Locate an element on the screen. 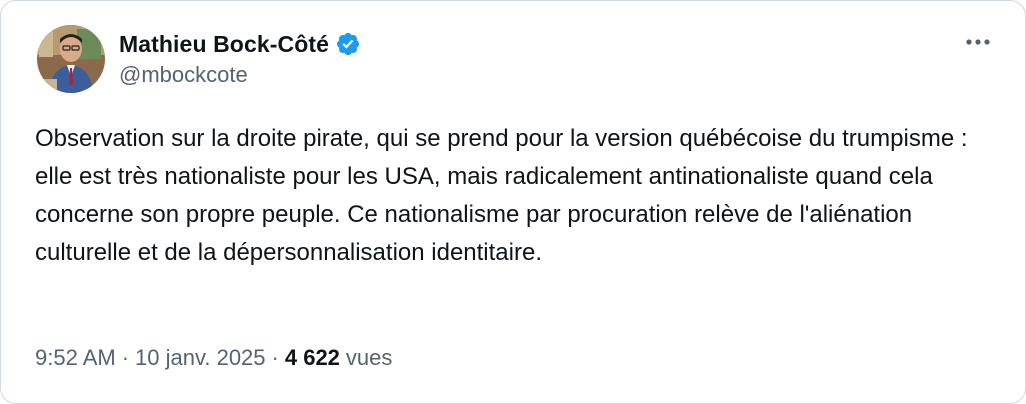 The image size is (1026, 404). name-row: Mathieu Bock-Côté is located at coordinates (240, 44).